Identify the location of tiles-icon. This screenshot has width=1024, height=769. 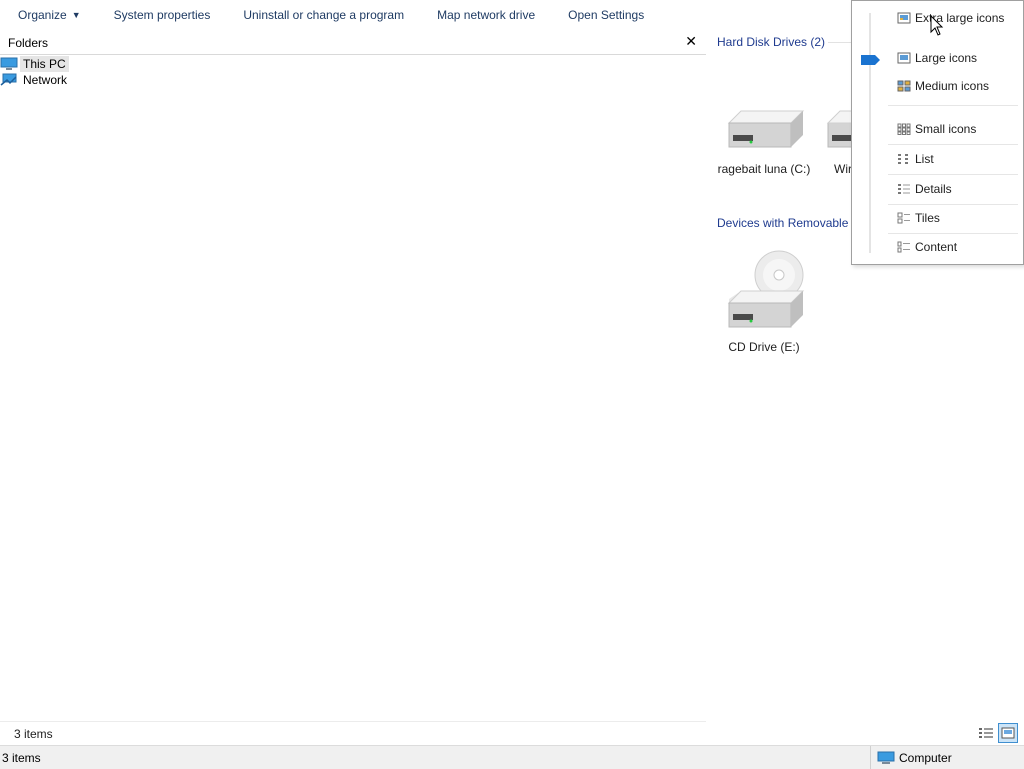
(903, 218).